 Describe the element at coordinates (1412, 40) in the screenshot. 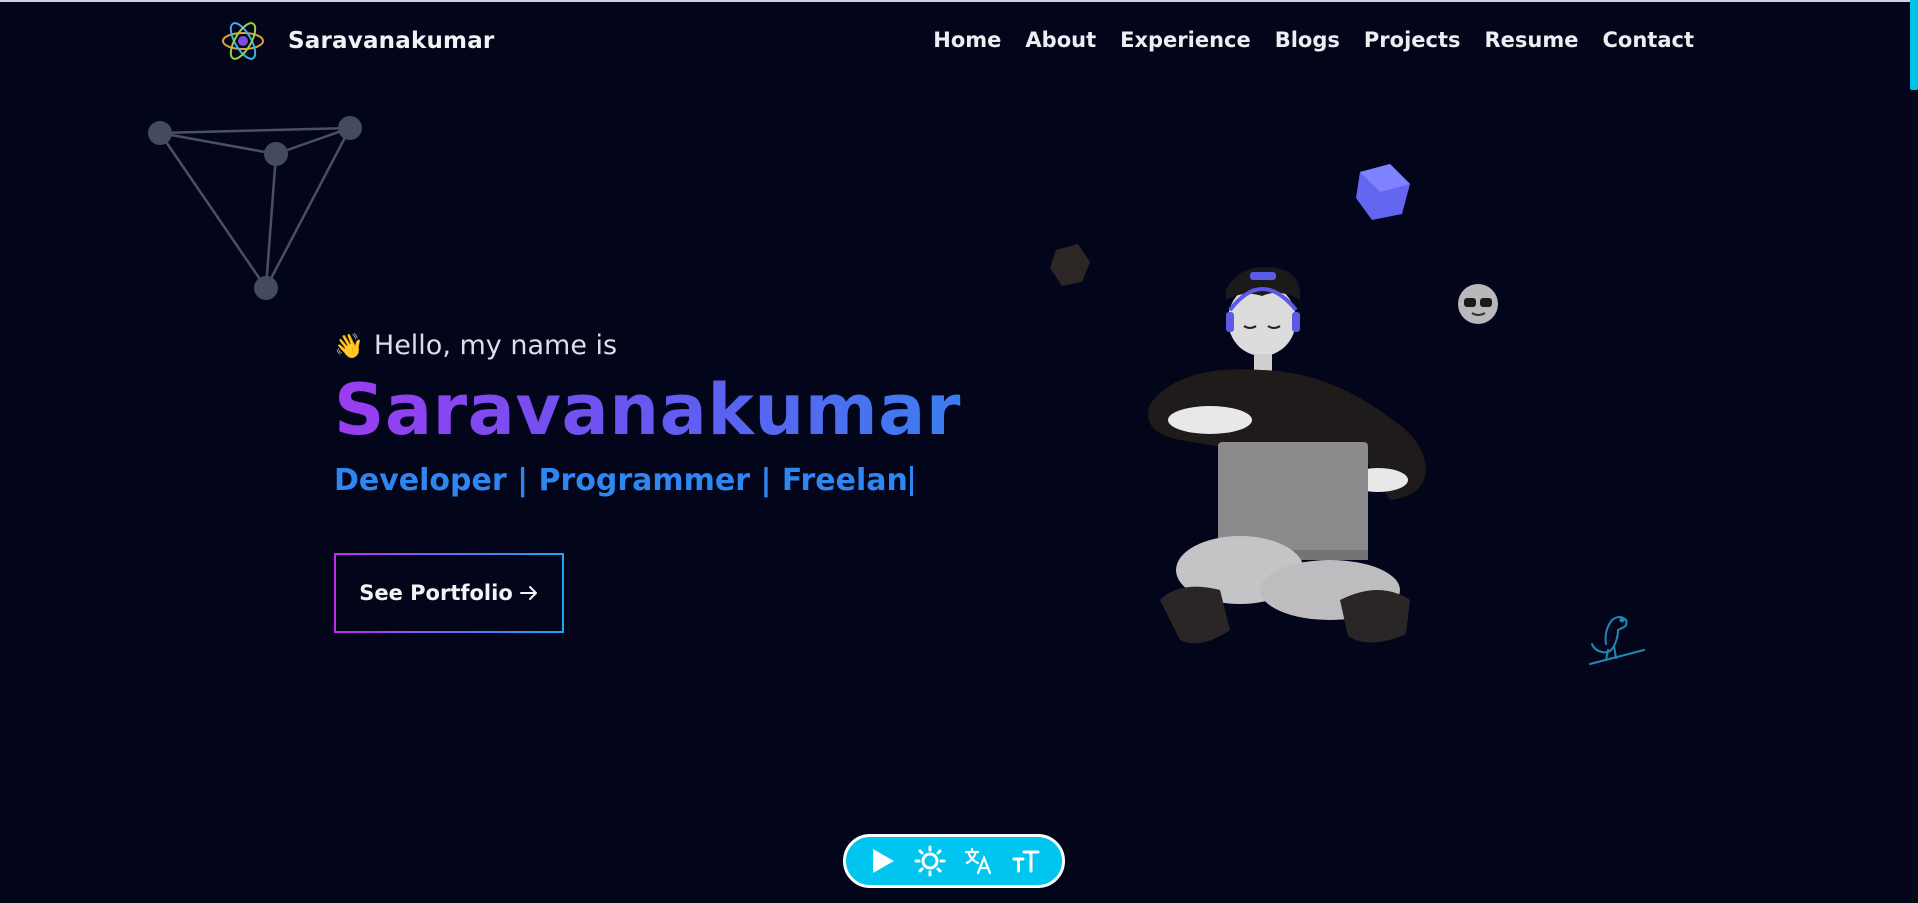

I see `nav-item-projects: Projects` at that location.